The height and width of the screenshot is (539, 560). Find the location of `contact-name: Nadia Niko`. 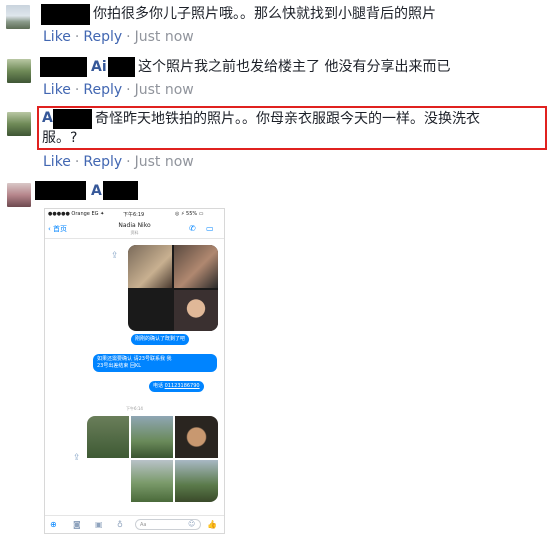

contact-name: Nadia Niko is located at coordinates (134, 225).